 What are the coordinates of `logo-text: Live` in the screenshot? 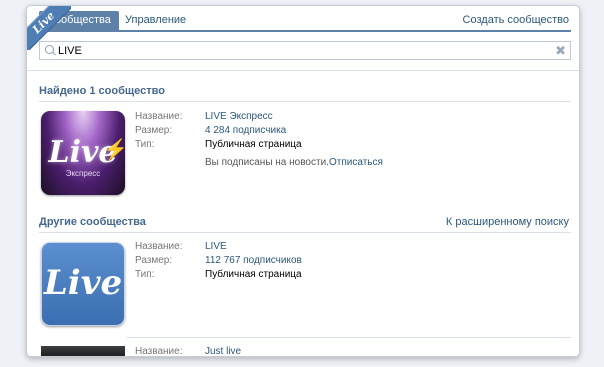 It's located at (83, 283).